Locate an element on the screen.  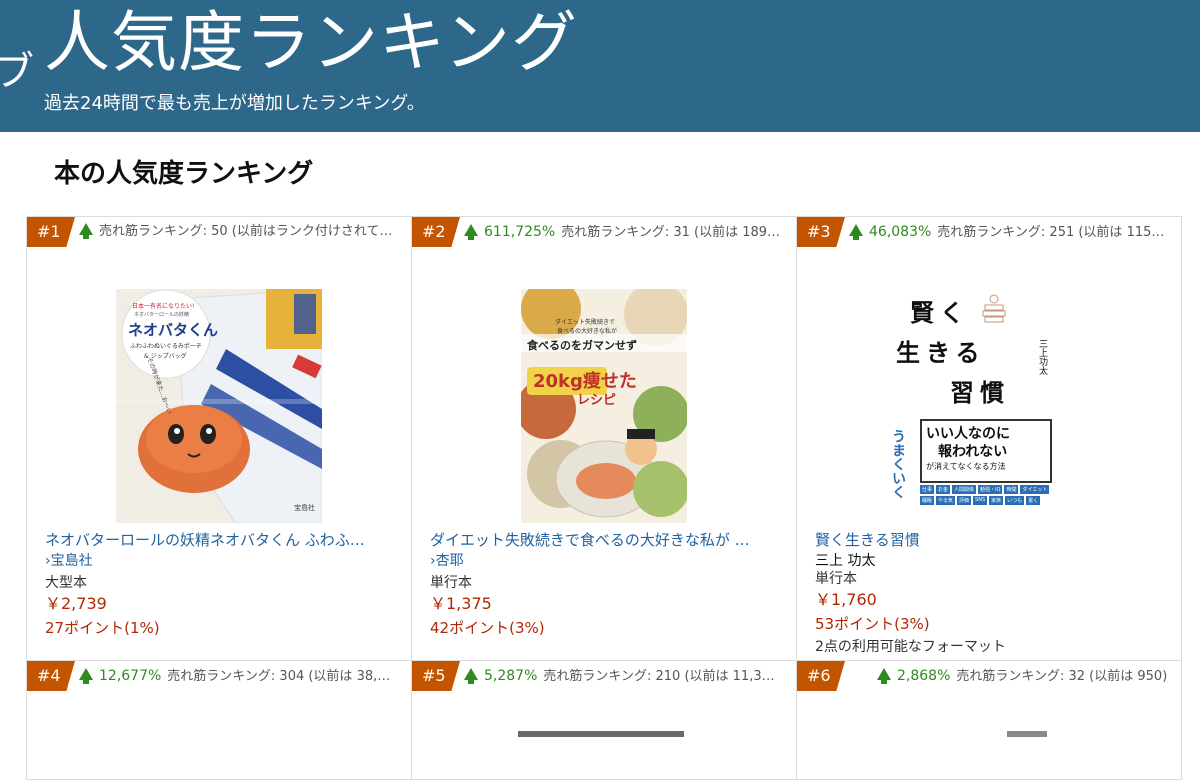
banner-side-glyph: ブ is located at coordinates (17, 72).